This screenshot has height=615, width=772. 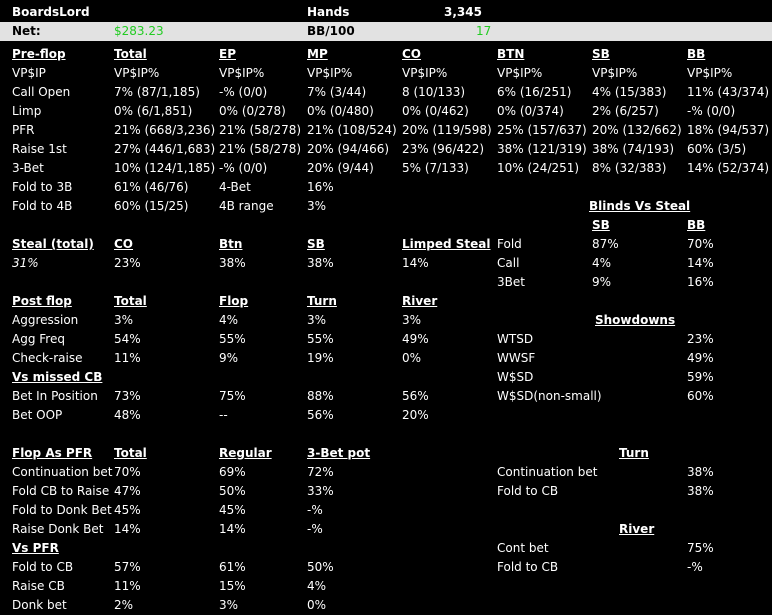 I want to click on showdowns-title: Showdowns, so click(x=635, y=320).